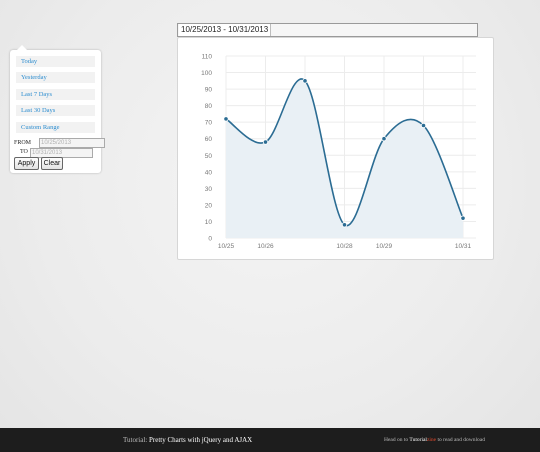 The height and width of the screenshot is (452, 540). I want to click on x-tick-label: 10/28, so click(344, 246).